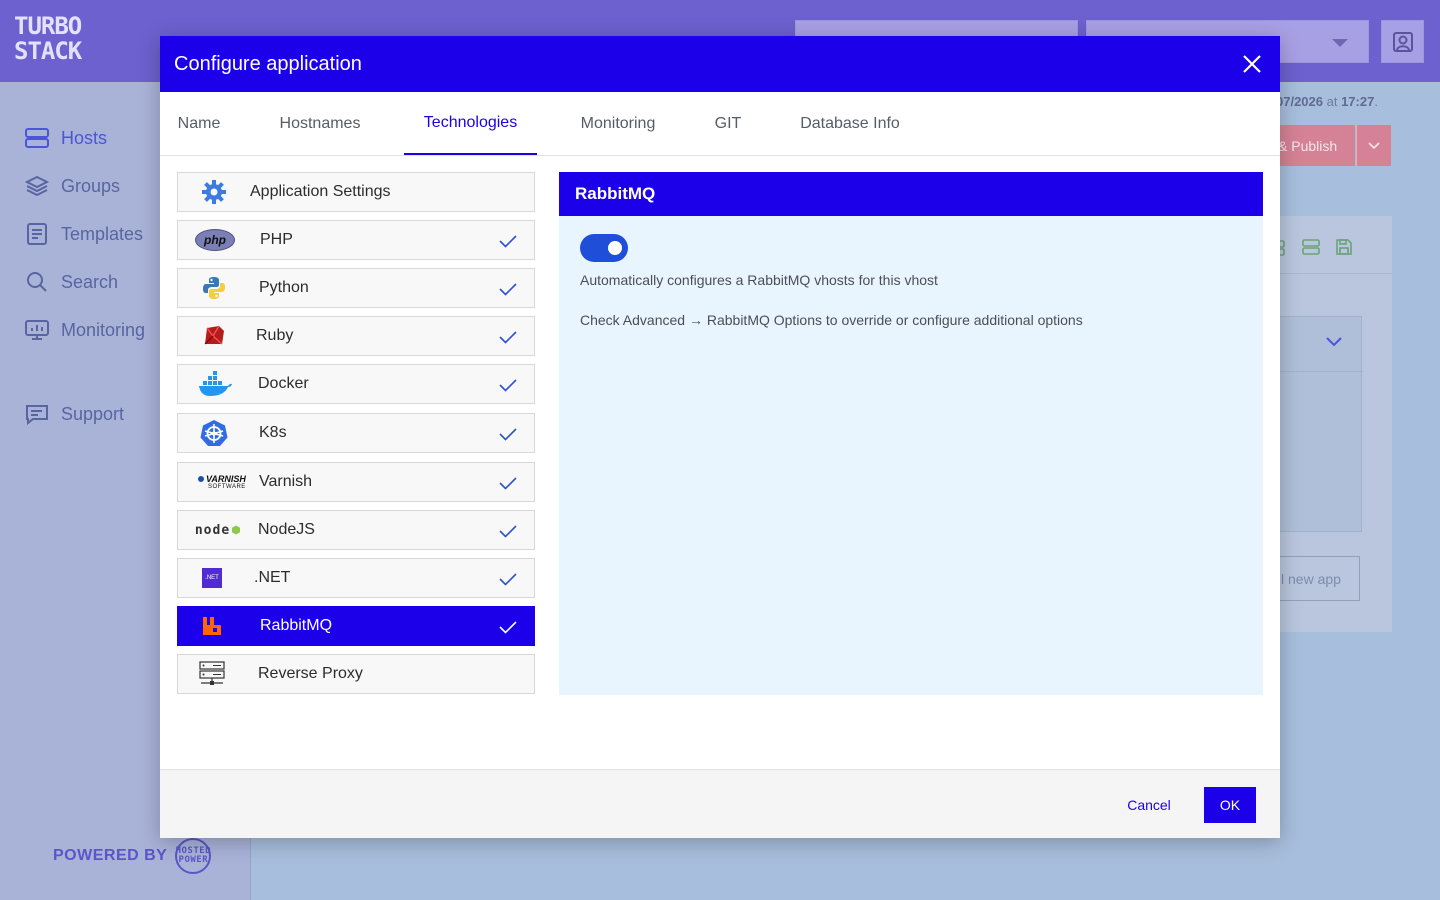  I want to click on varnish-icon: VARNISH SOFTWARE, so click(222, 482).